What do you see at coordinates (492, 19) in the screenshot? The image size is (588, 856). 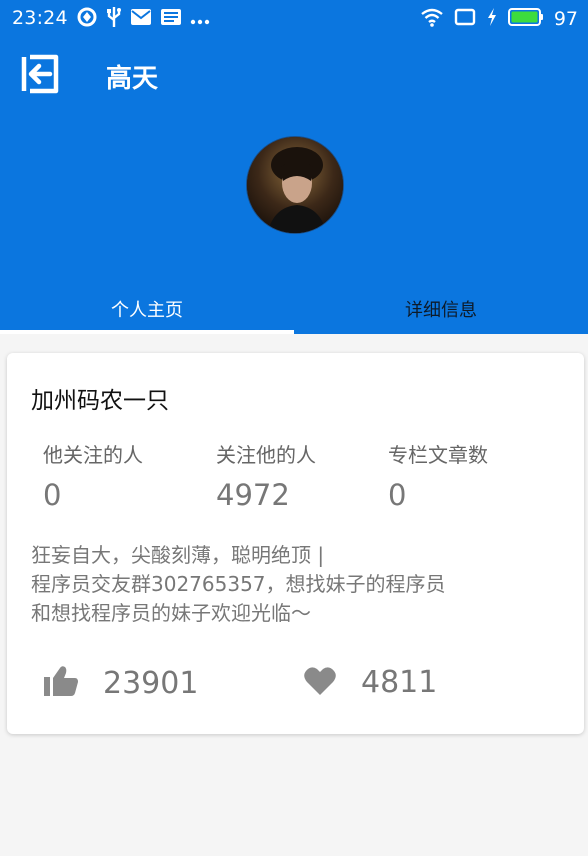 I see `charging-icon` at bounding box center [492, 19].